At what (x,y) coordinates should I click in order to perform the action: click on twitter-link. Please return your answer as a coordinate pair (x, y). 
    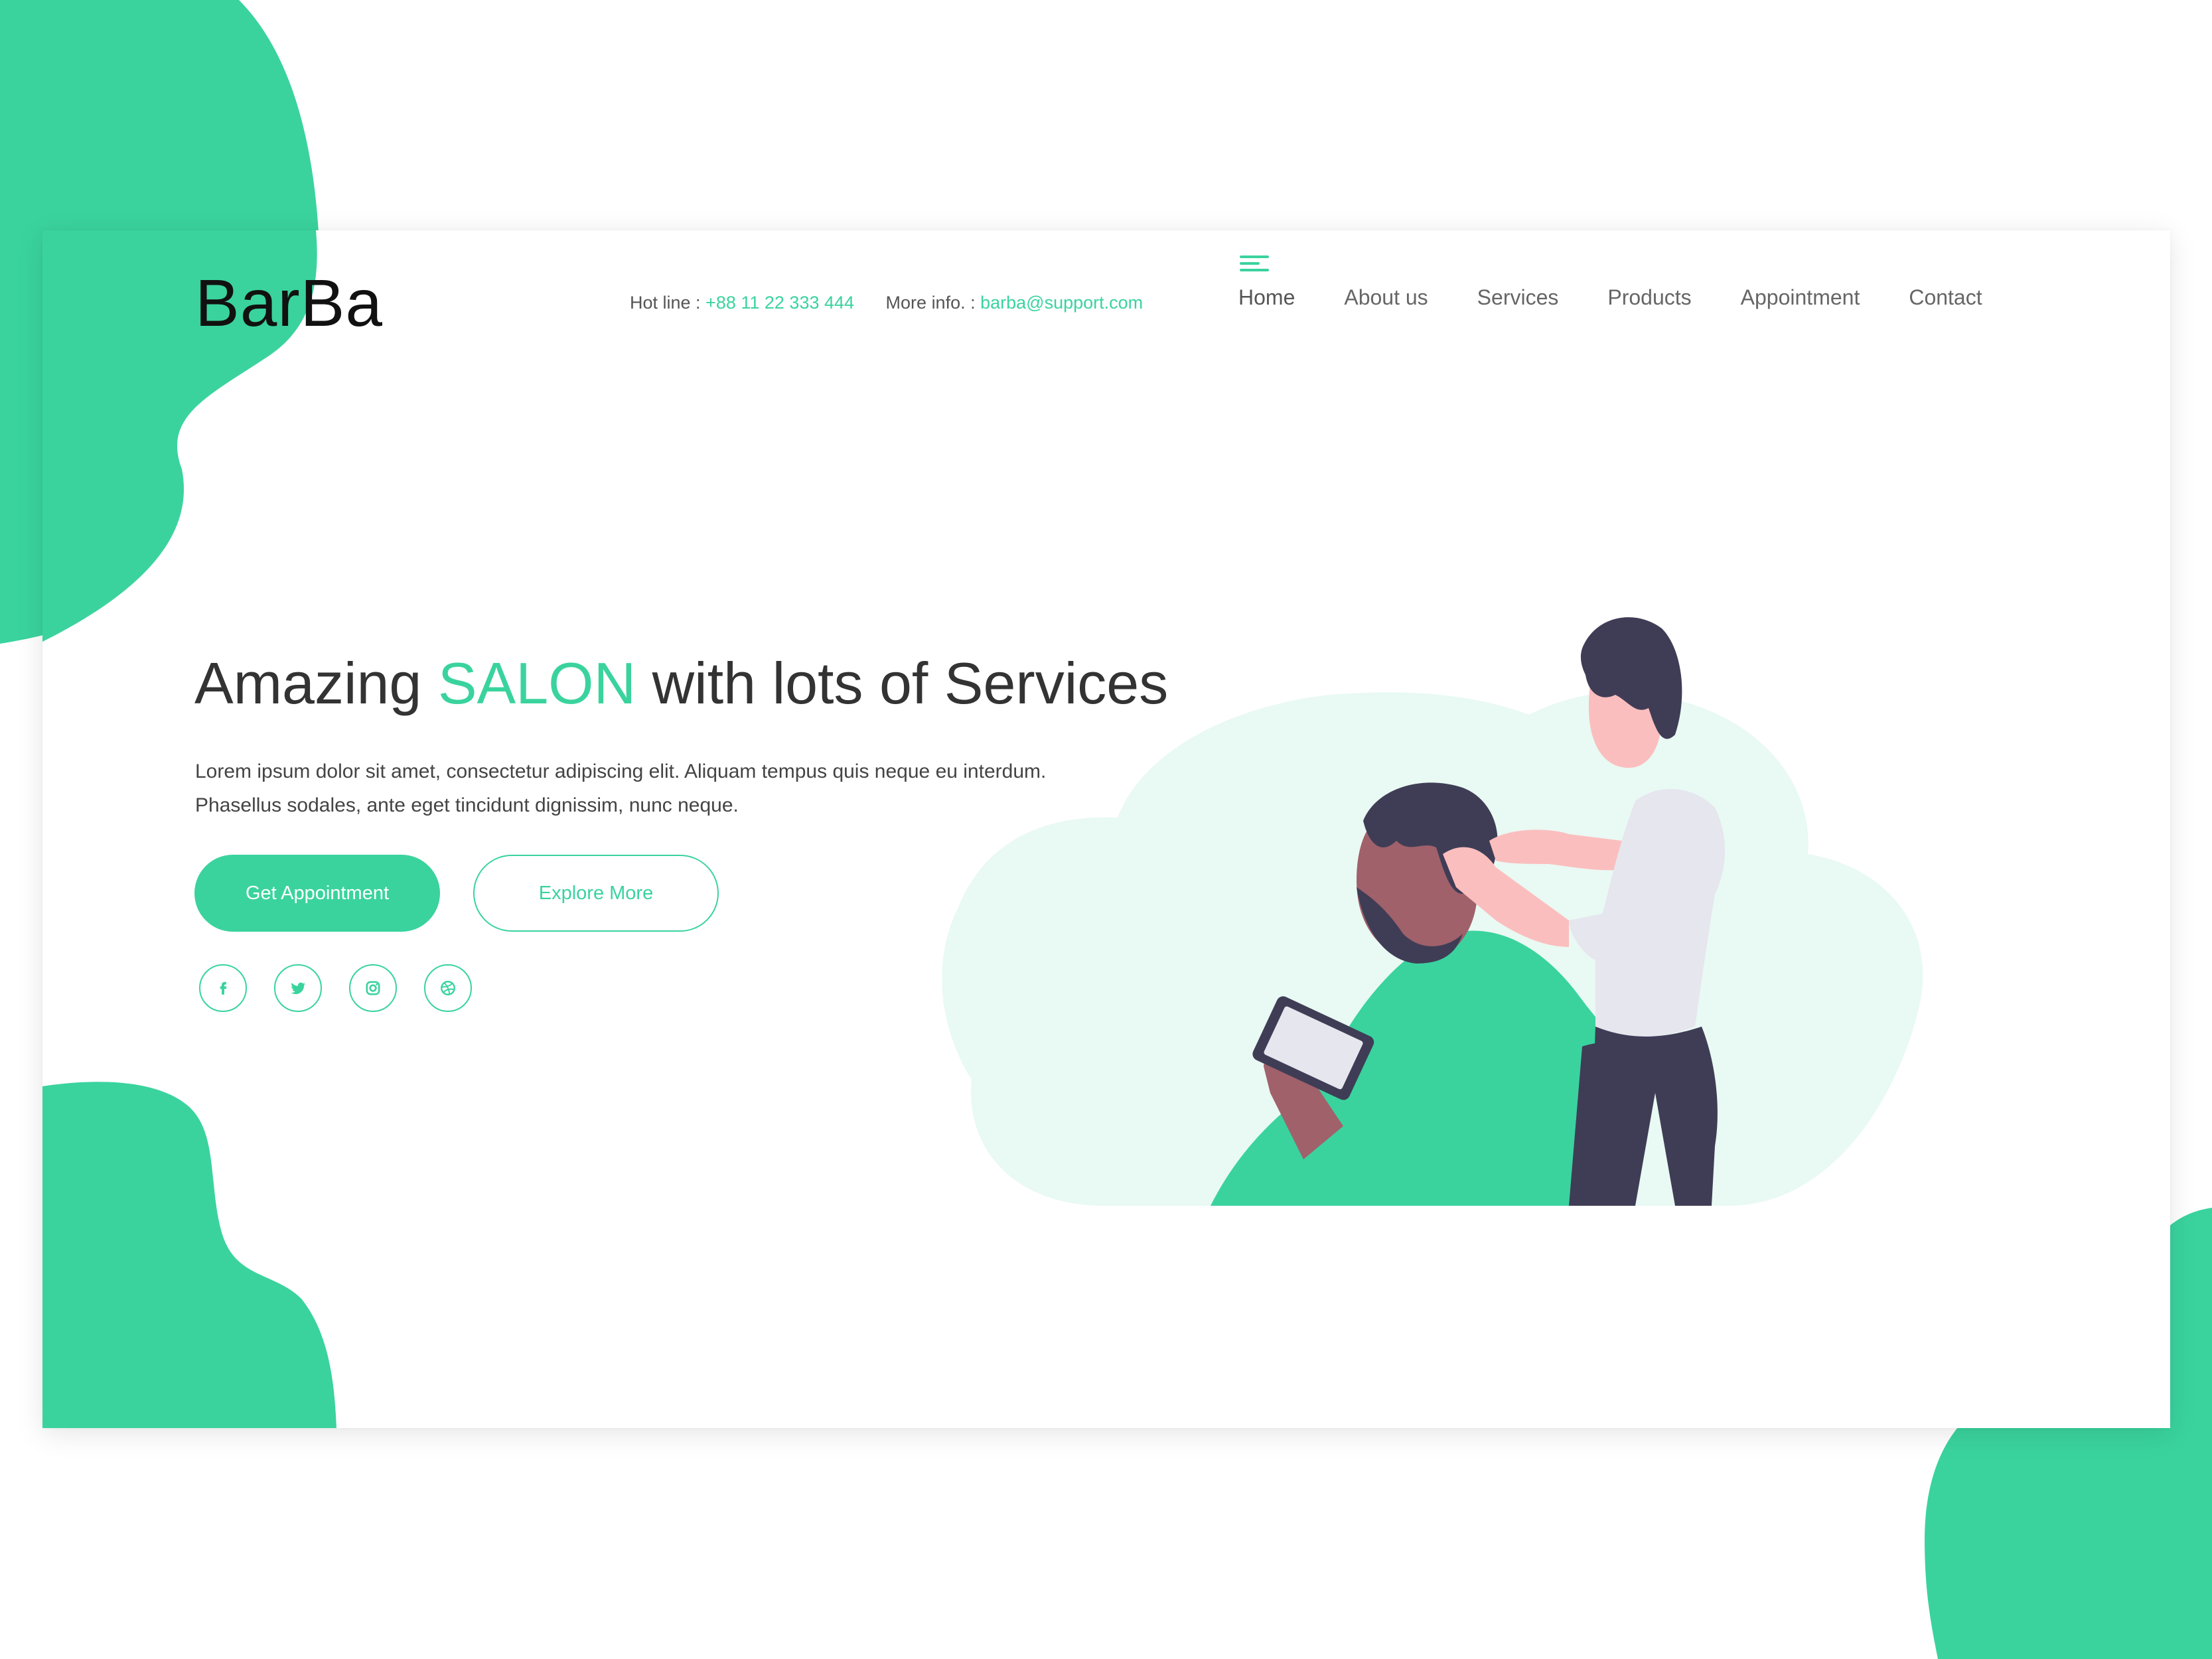
    Looking at the image, I should click on (298, 988).